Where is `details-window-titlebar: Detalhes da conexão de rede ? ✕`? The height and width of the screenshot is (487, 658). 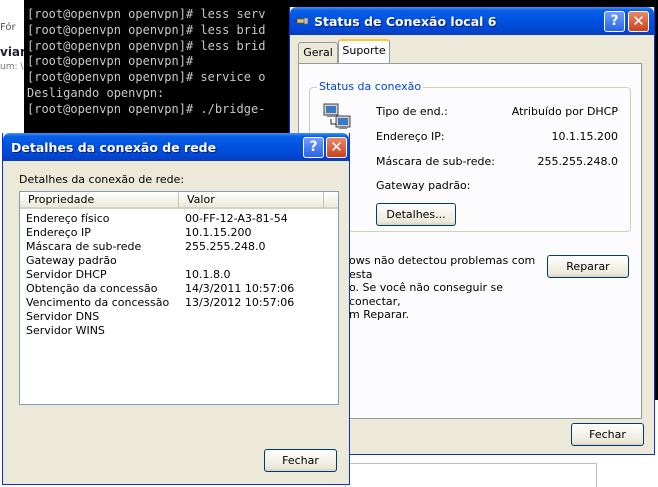
details-window-titlebar: Detalhes da conexão de rede ? ✕ is located at coordinates (176, 147).